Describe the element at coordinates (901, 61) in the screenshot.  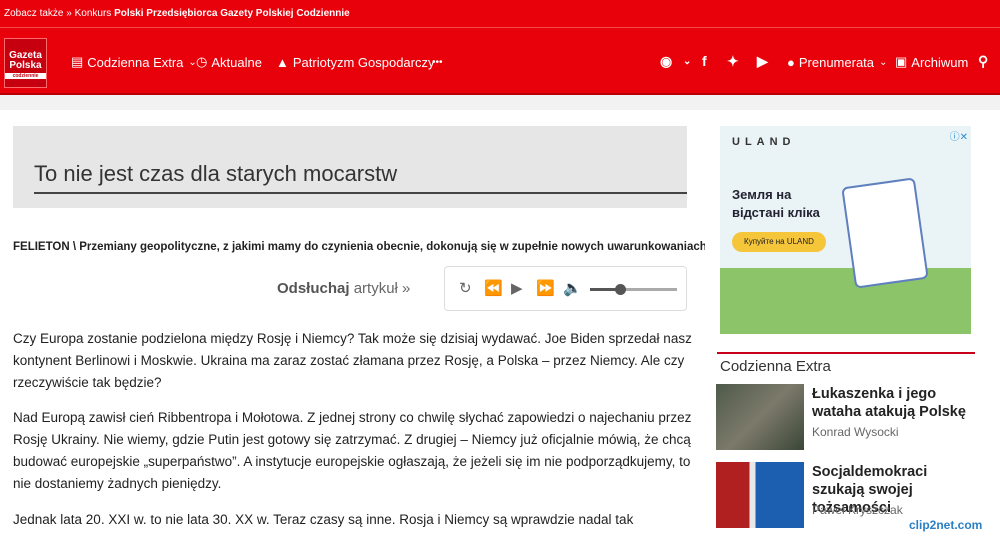
I see `archive-icon: ▣` at that location.